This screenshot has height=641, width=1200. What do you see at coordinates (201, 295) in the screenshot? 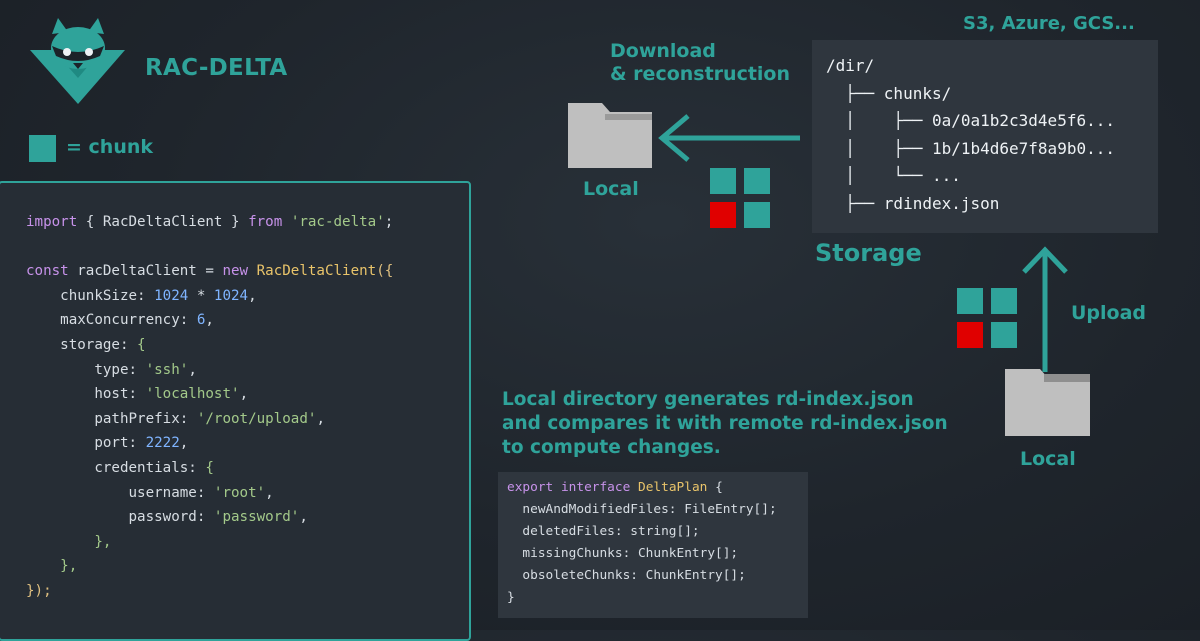
I see `code-token: *` at bounding box center [201, 295].